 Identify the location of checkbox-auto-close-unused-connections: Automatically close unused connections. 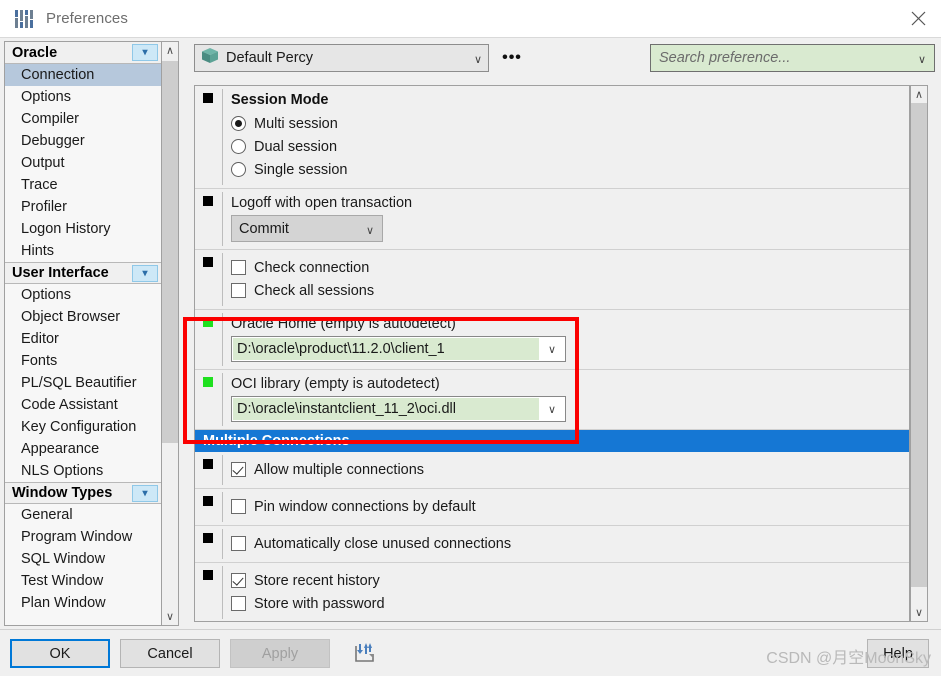
(570, 543).